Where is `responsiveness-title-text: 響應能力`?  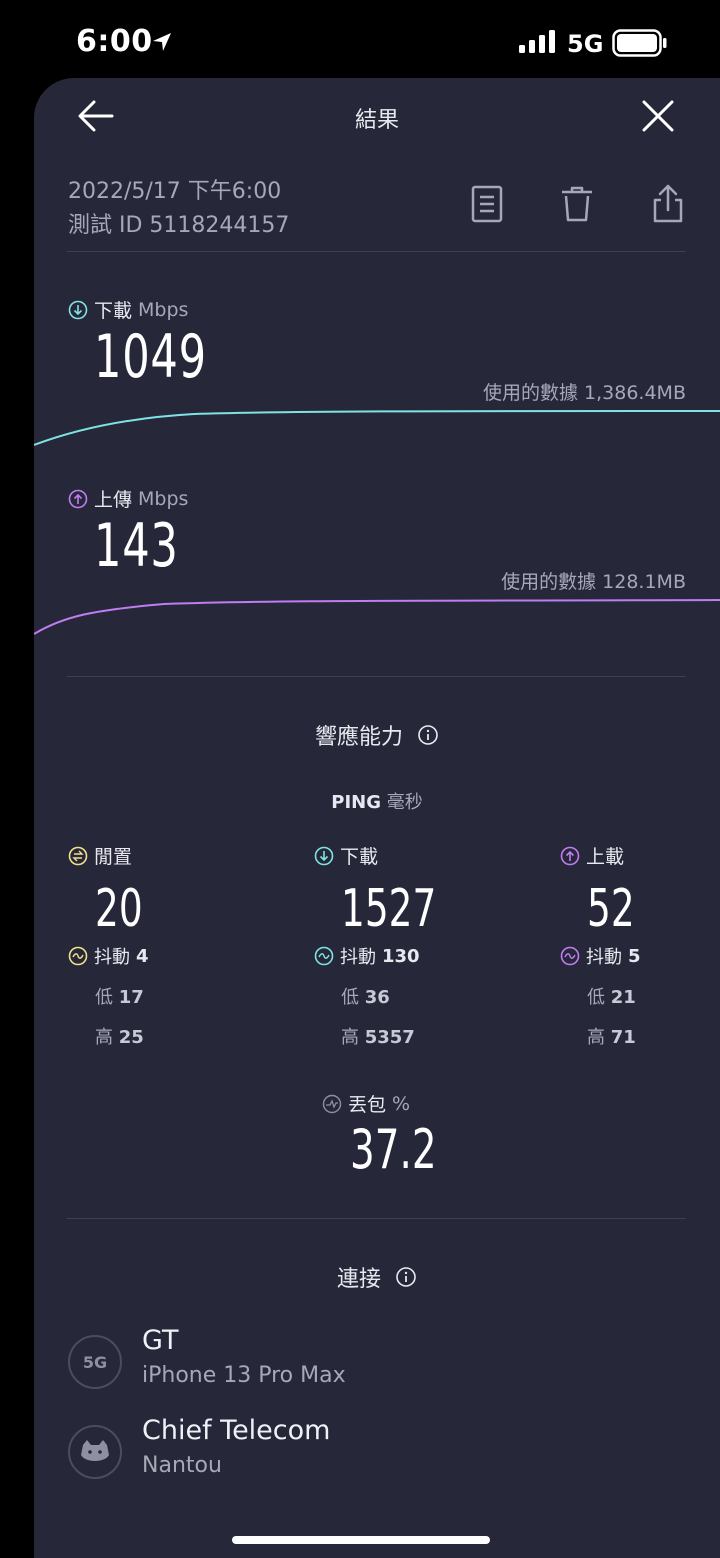
responsiveness-title-text: 響應能力 is located at coordinates (358, 737).